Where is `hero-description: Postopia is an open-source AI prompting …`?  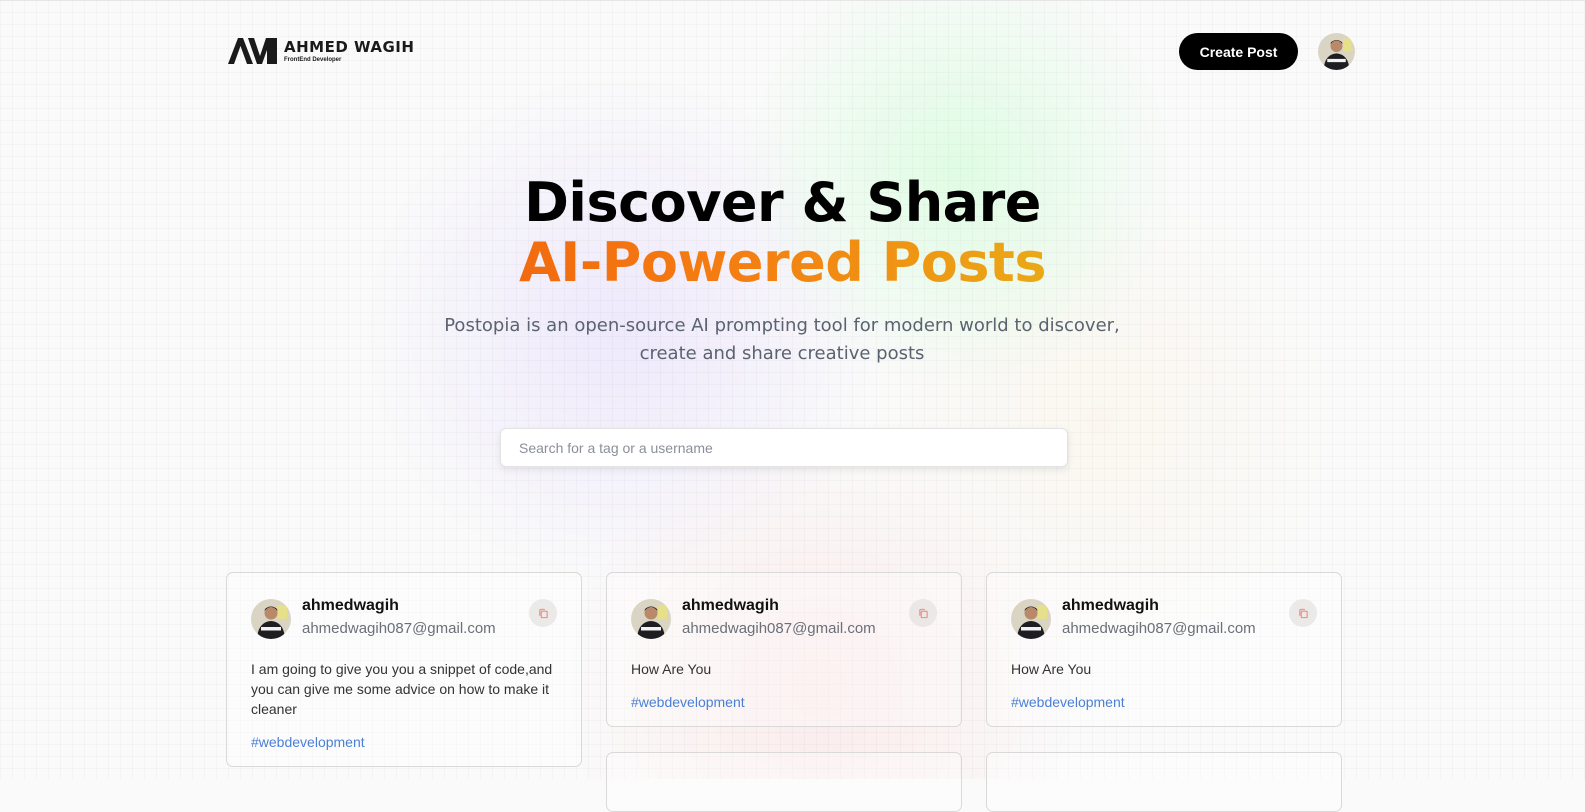
hero-description: Postopia is an open-source AI prompting … is located at coordinates (782, 339).